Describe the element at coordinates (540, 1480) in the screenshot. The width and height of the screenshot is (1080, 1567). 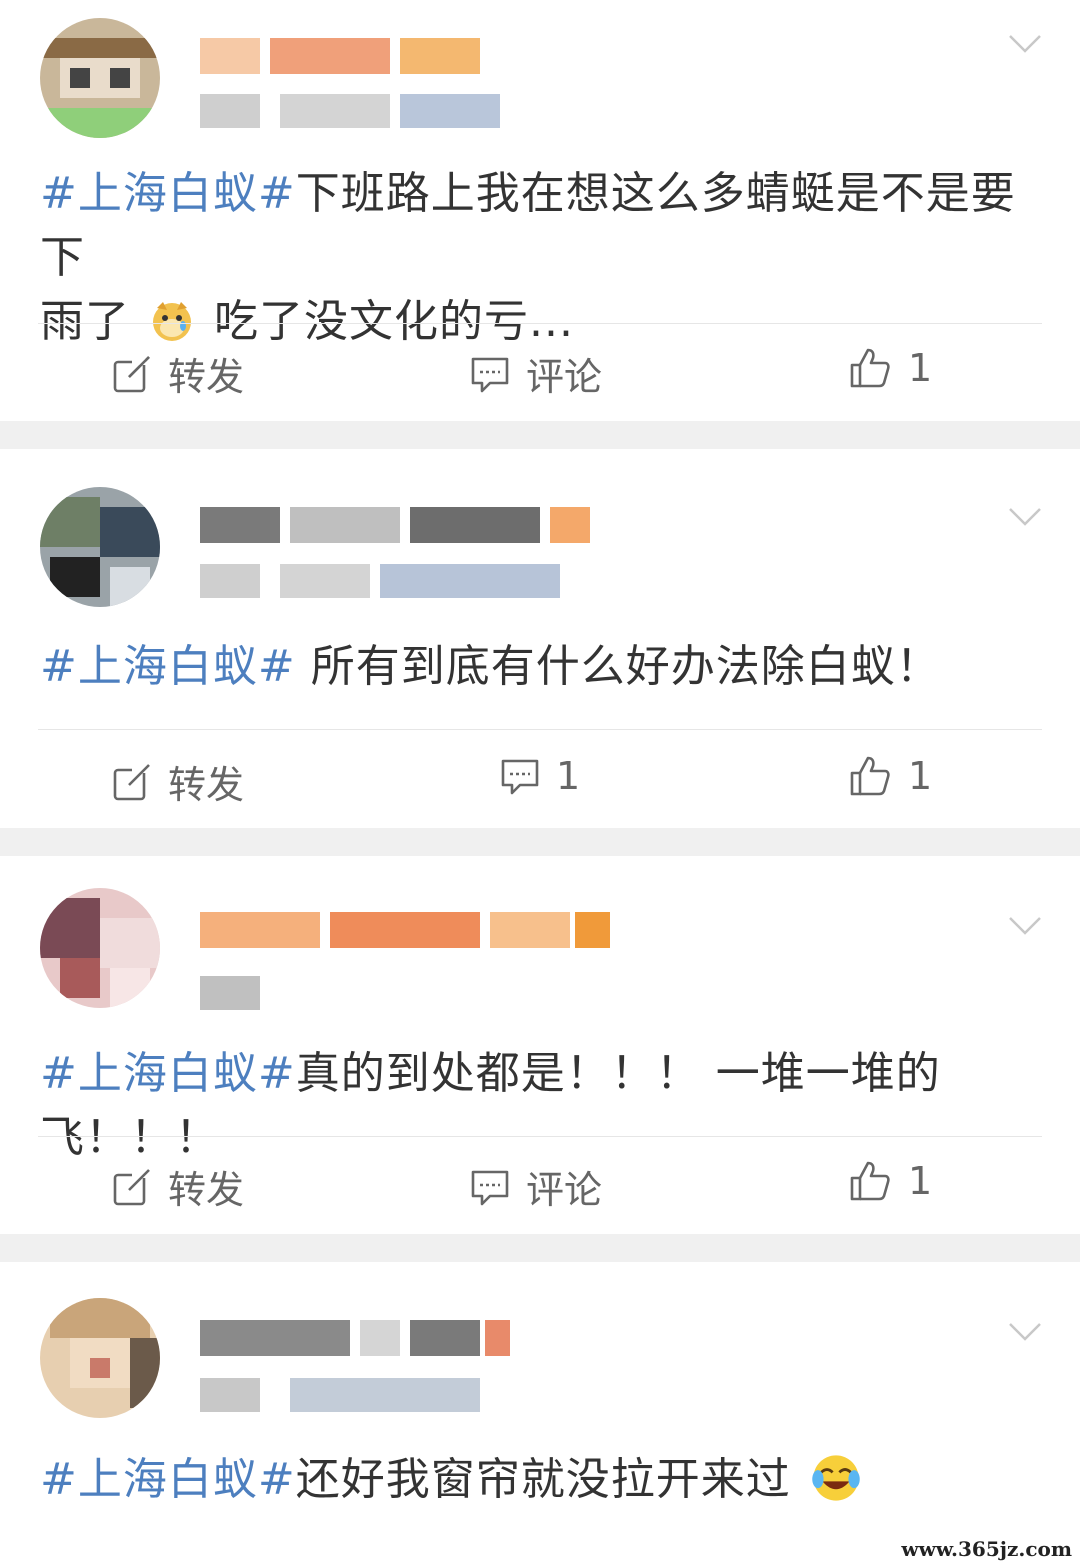
I see `post-text: #上海白蚁#还好我窗帘就没拉开来过` at that location.